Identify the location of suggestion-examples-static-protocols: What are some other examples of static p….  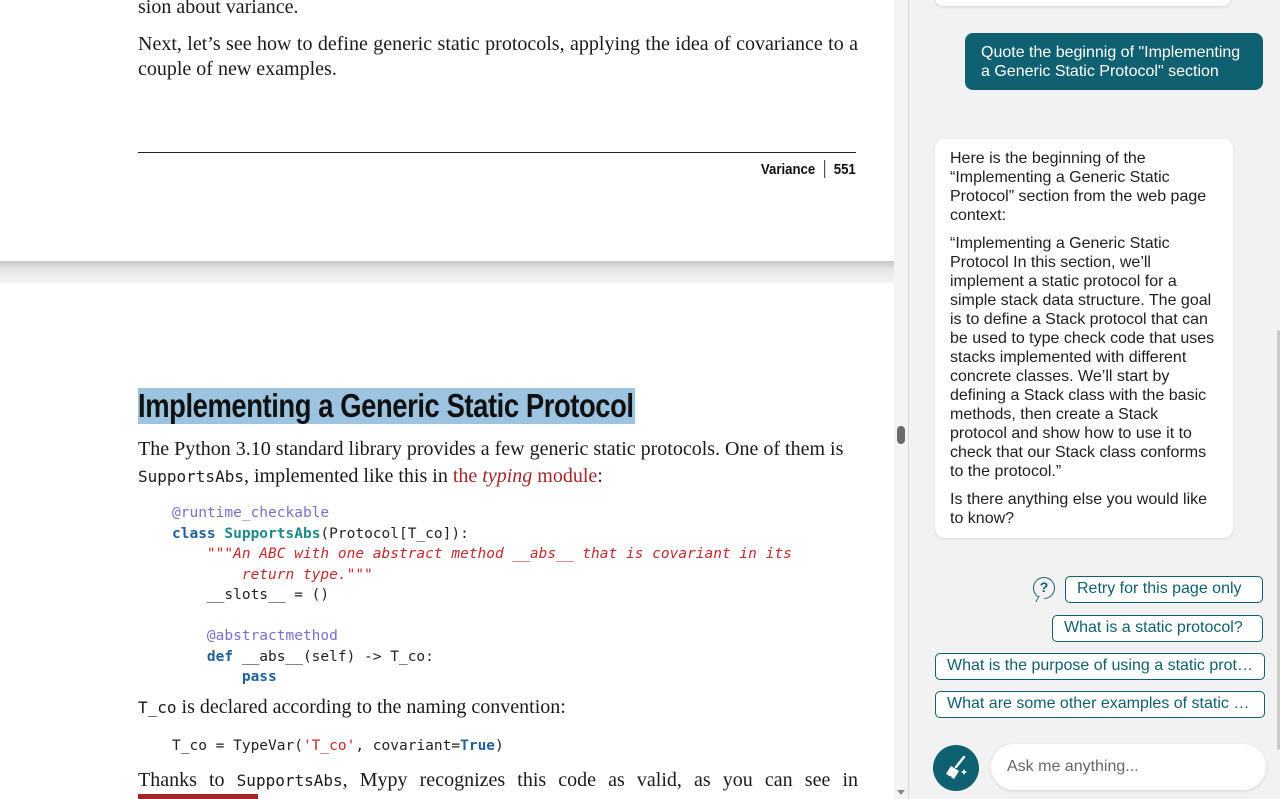
(1100, 704).